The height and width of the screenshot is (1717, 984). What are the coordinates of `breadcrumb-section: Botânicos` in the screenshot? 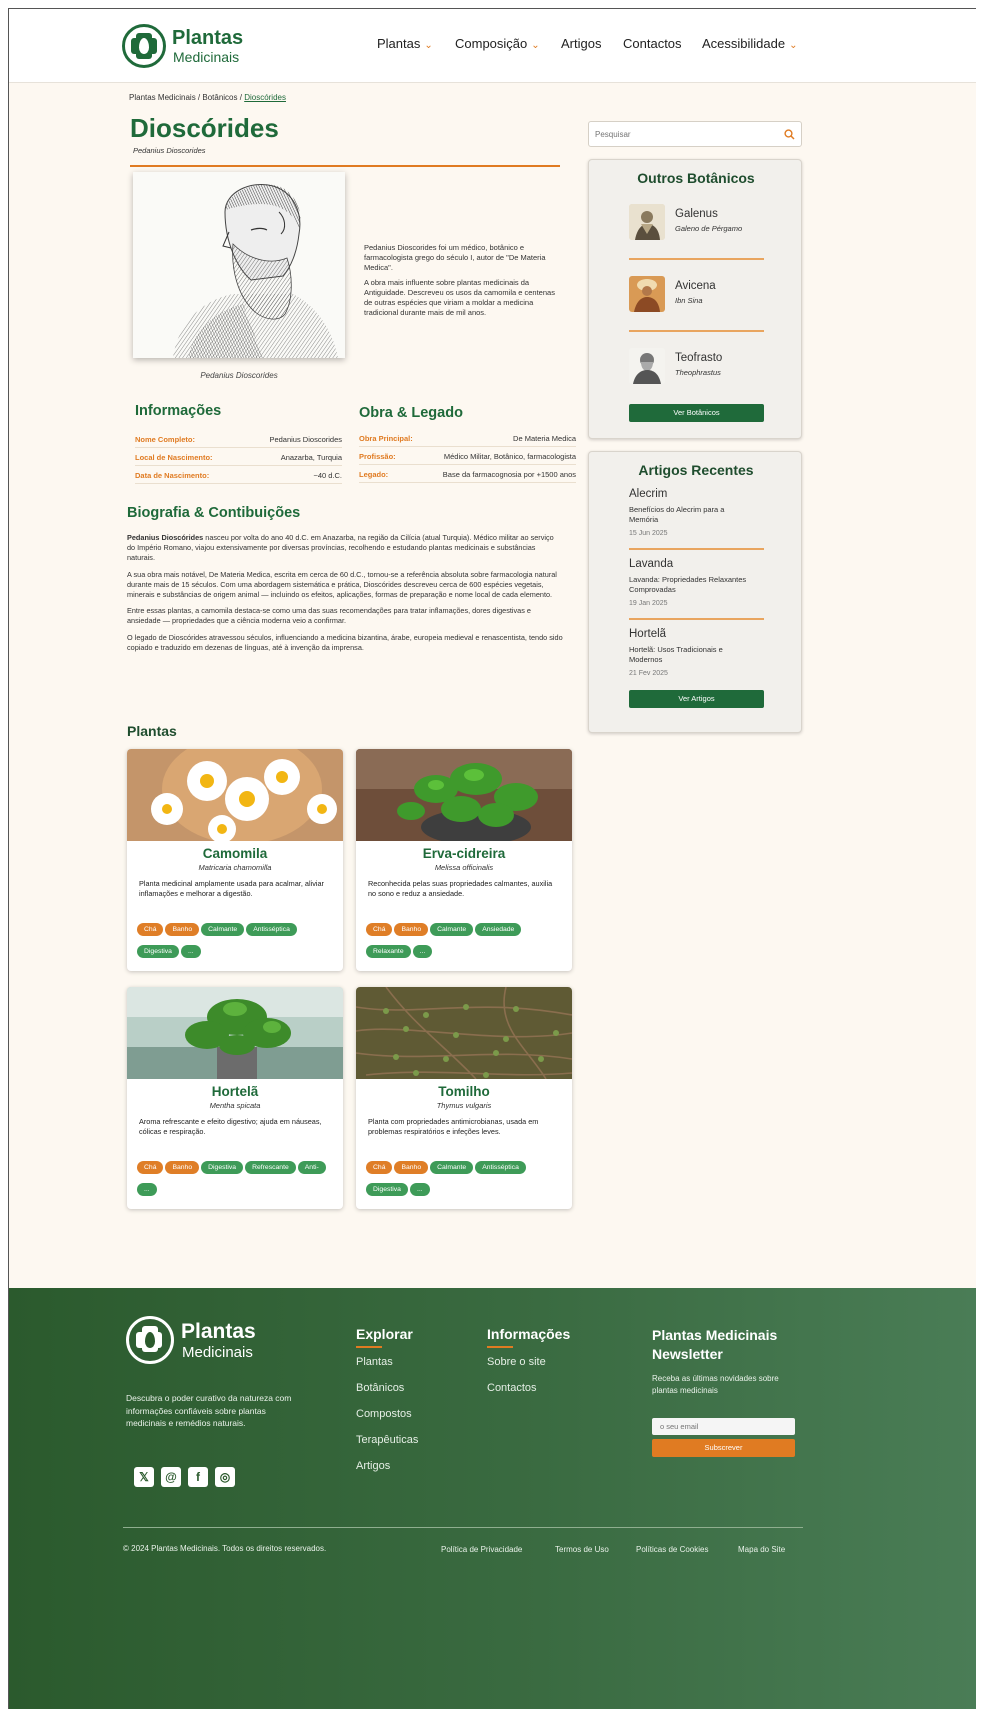 It's located at (219, 97).